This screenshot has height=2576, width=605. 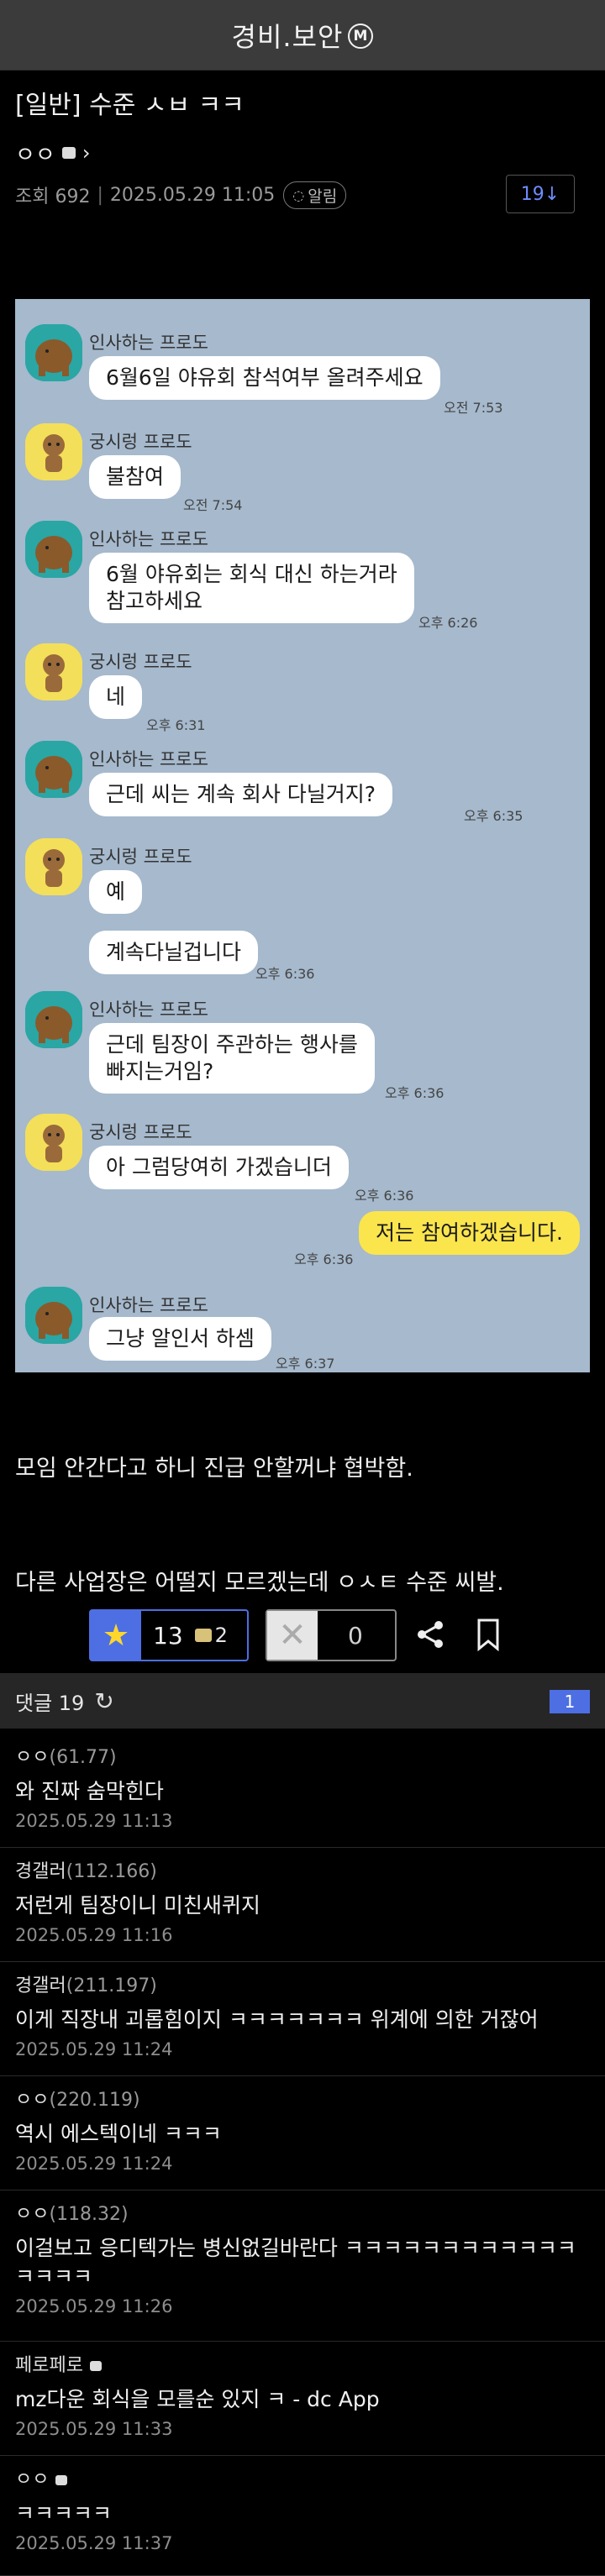 I want to click on comment-text: 저런게 팀장이니 미친새퀴지, so click(x=138, y=1905).